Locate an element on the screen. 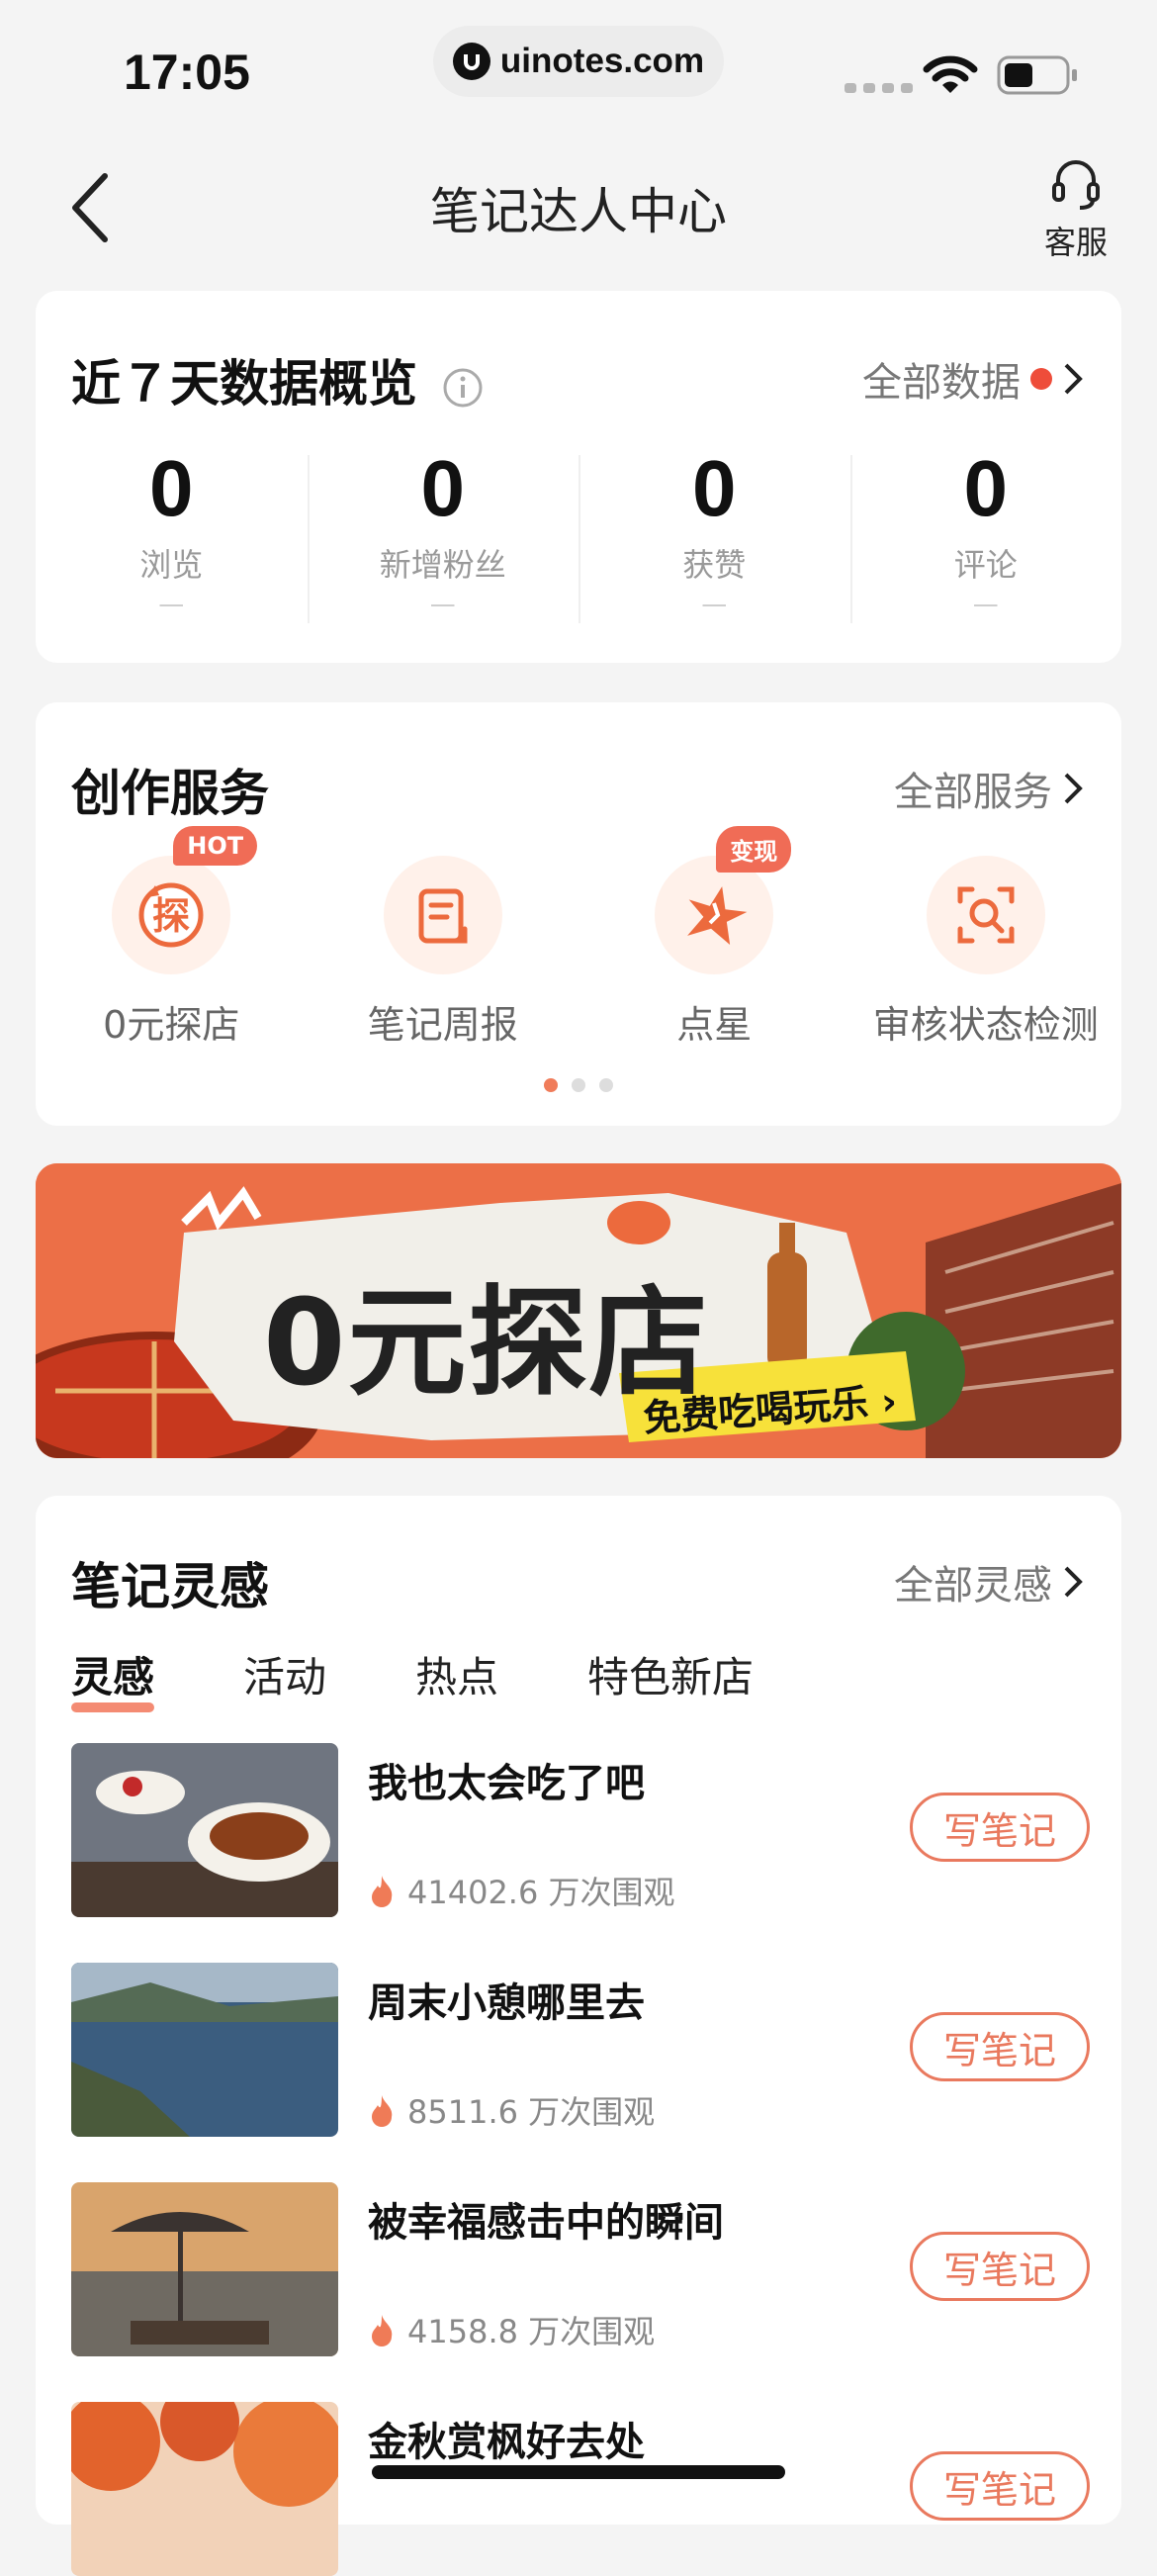 Image resolution: width=1157 pixels, height=2576 pixels. cellular-signal-icon is located at coordinates (879, 88).